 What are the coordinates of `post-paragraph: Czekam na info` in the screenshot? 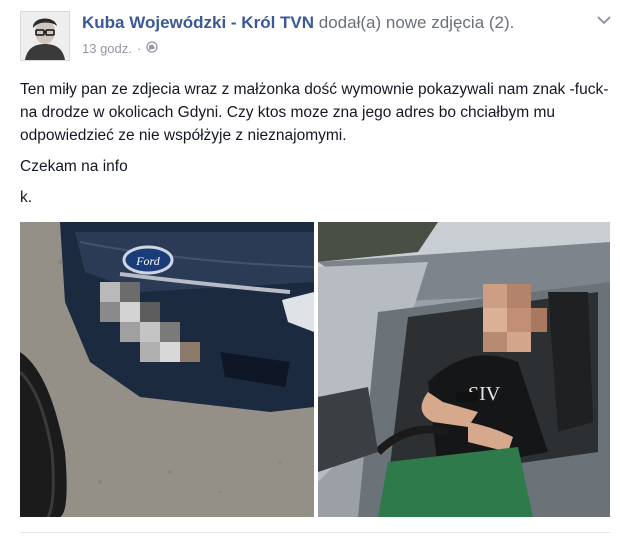 It's located at (74, 166).